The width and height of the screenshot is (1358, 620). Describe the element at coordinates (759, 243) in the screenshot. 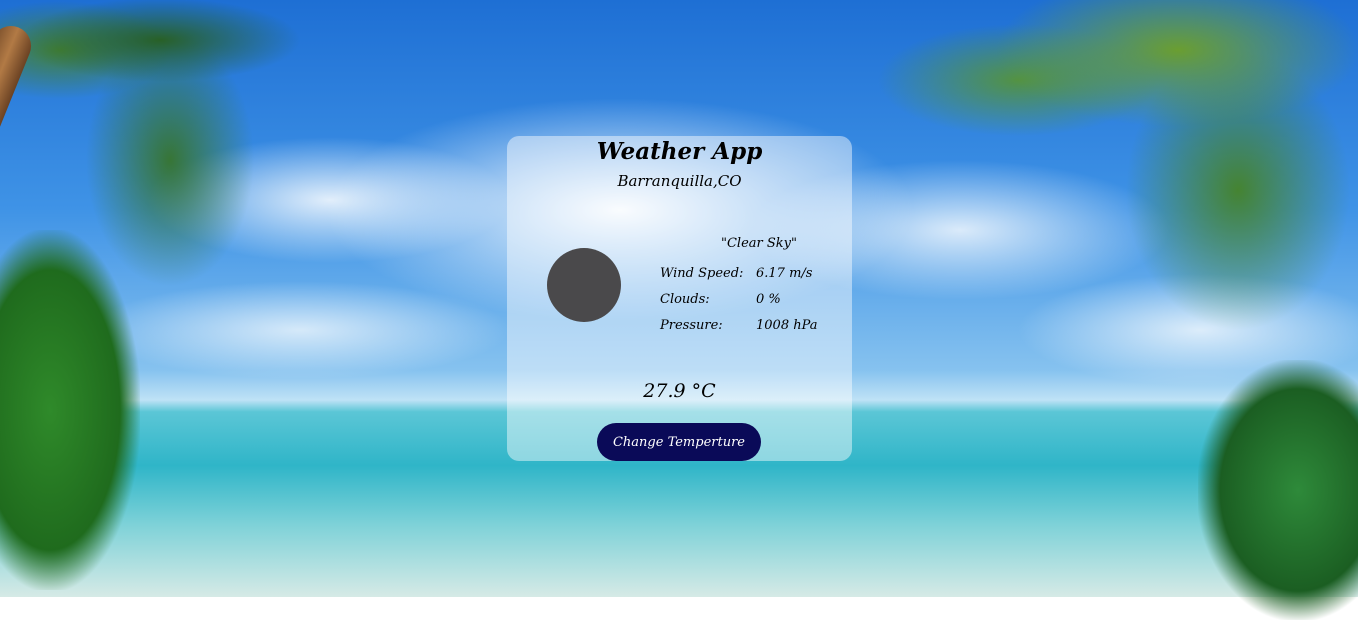

I see `weather-description: "Clear Sky"` at that location.